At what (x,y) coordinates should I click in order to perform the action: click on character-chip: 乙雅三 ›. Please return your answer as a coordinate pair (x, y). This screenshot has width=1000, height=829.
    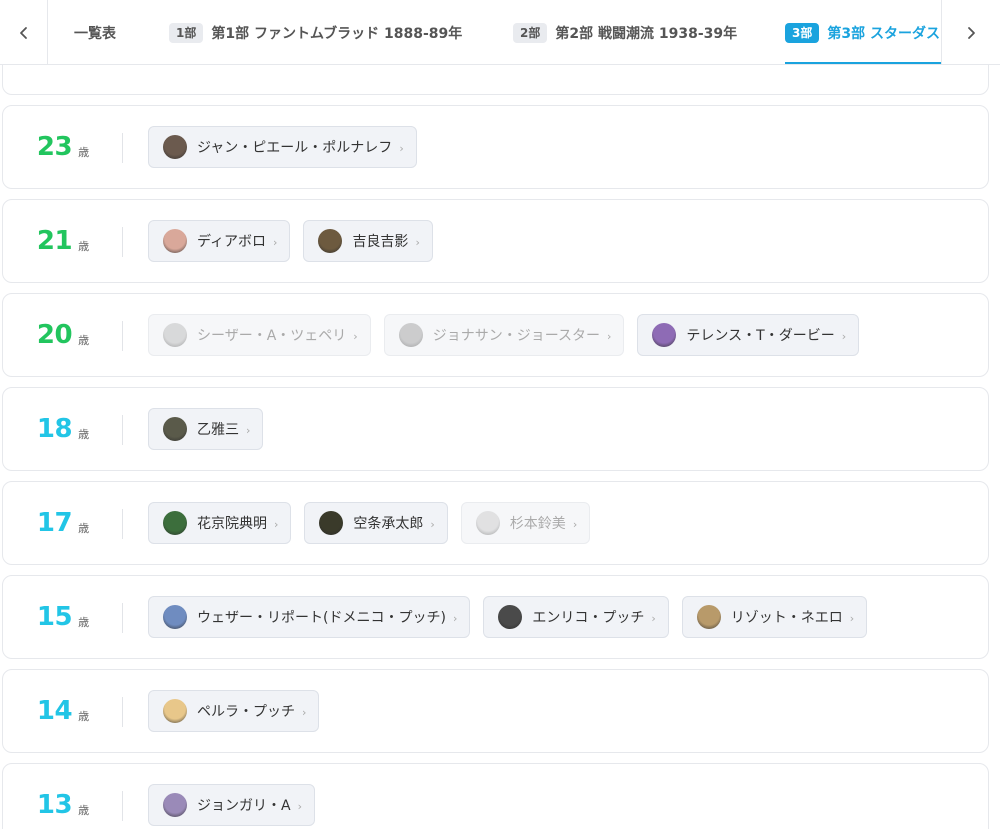
    Looking at the image, I should click on (206, 429).